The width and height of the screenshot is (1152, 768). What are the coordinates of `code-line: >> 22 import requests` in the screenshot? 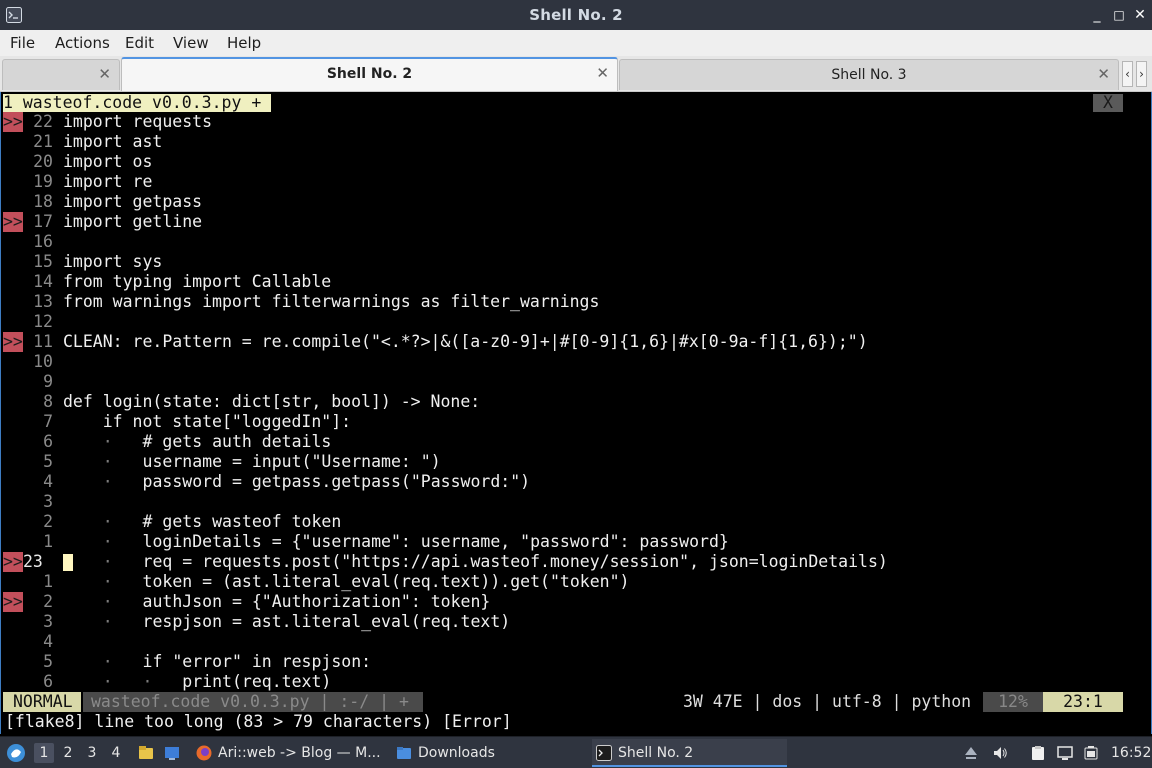 It's located at (566, 122).